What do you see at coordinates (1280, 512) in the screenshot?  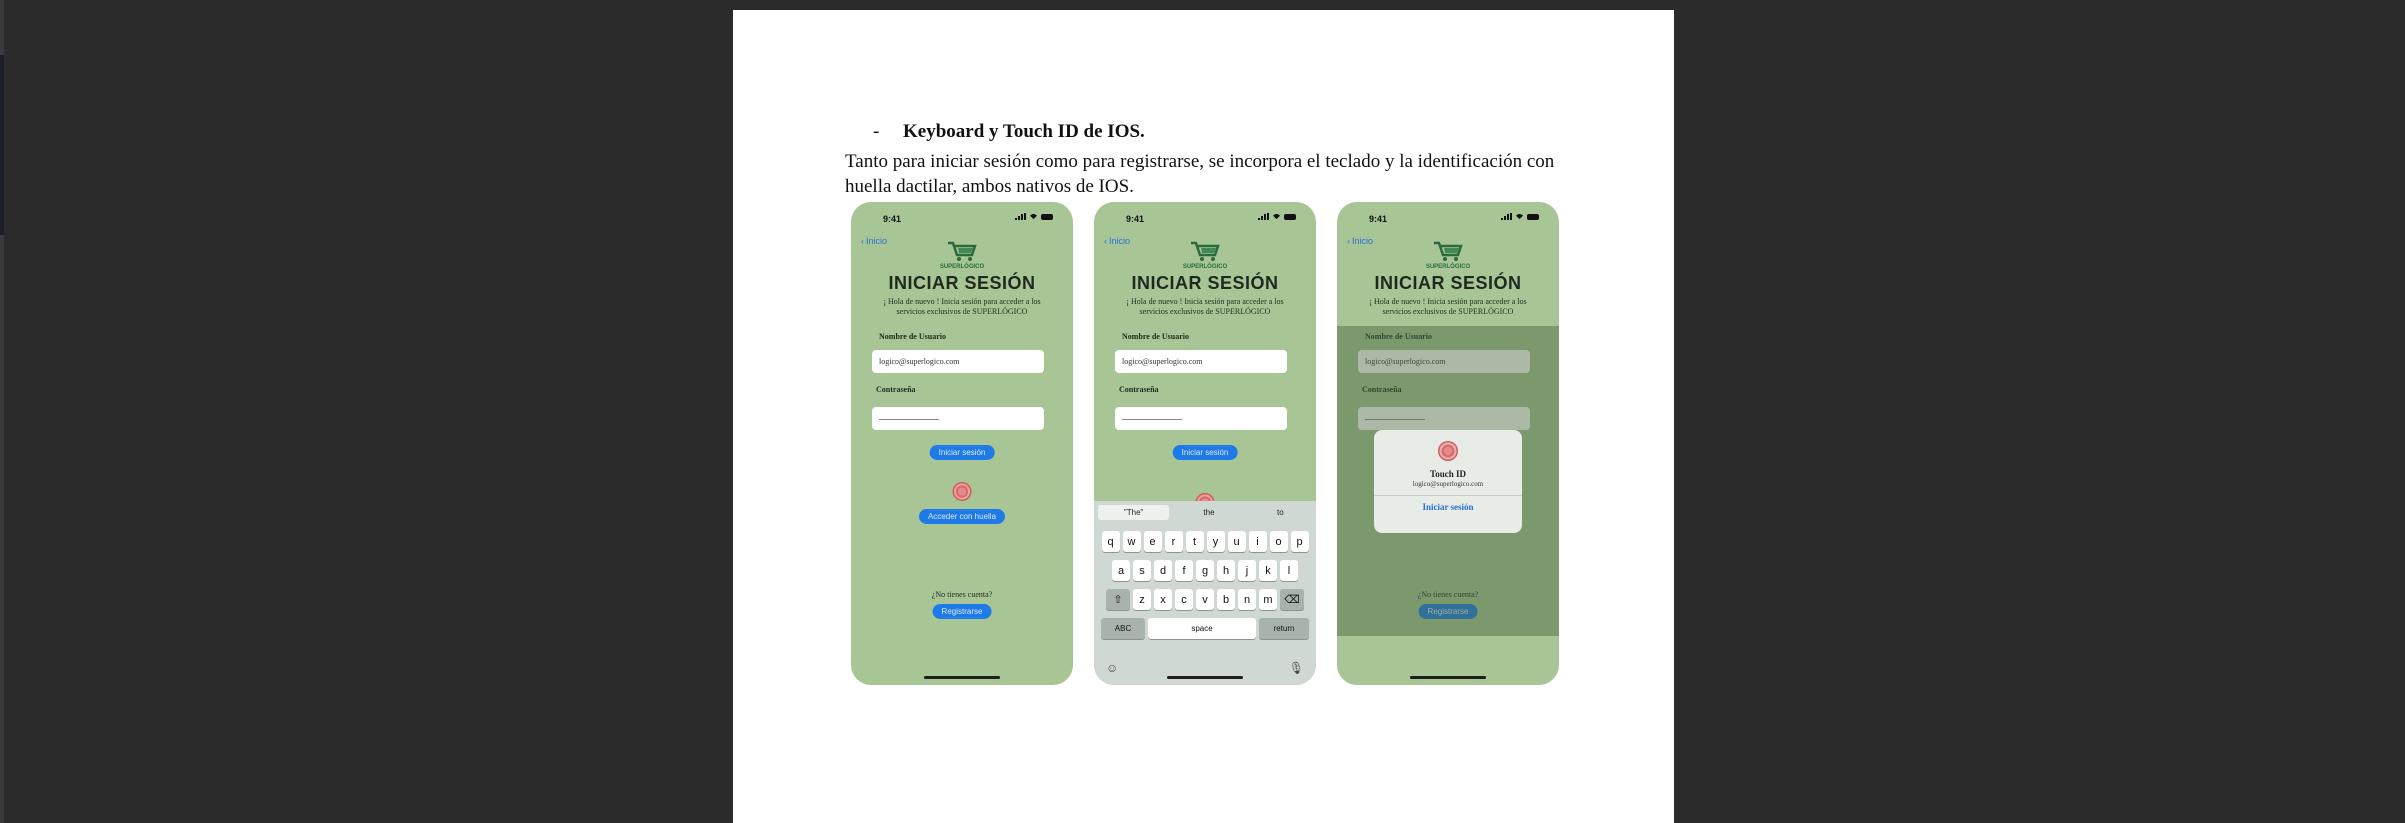 I see `suggestion-item: to` at bounding box center [1280, 512].